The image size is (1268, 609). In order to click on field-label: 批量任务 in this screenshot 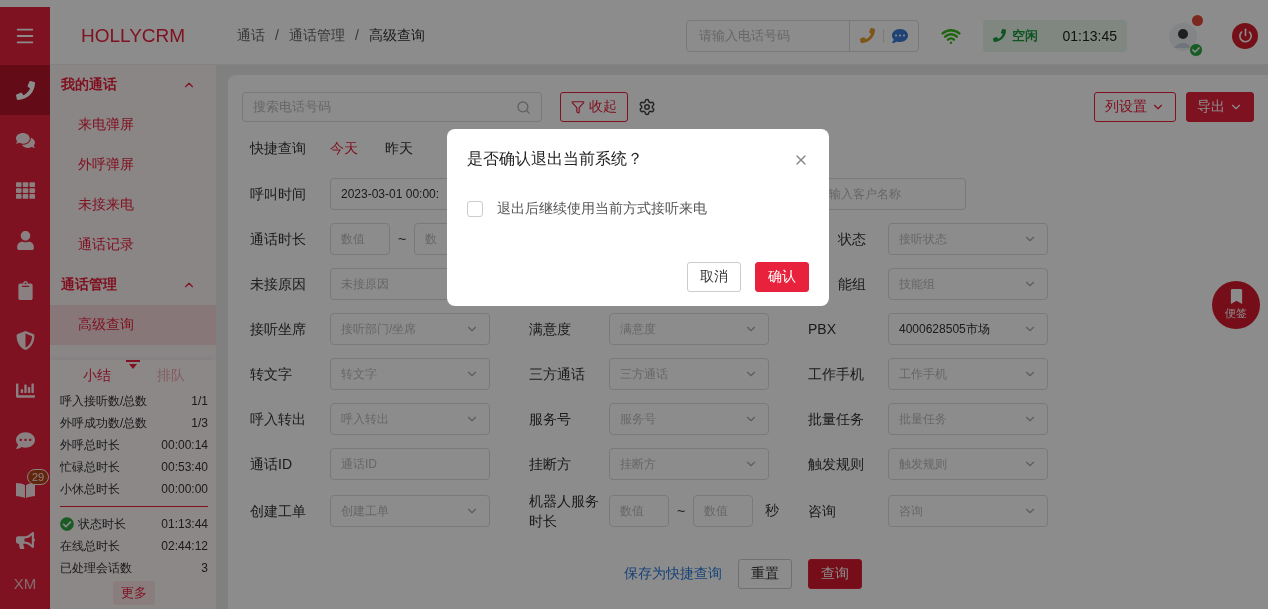, I will do `click(836, 419)`.